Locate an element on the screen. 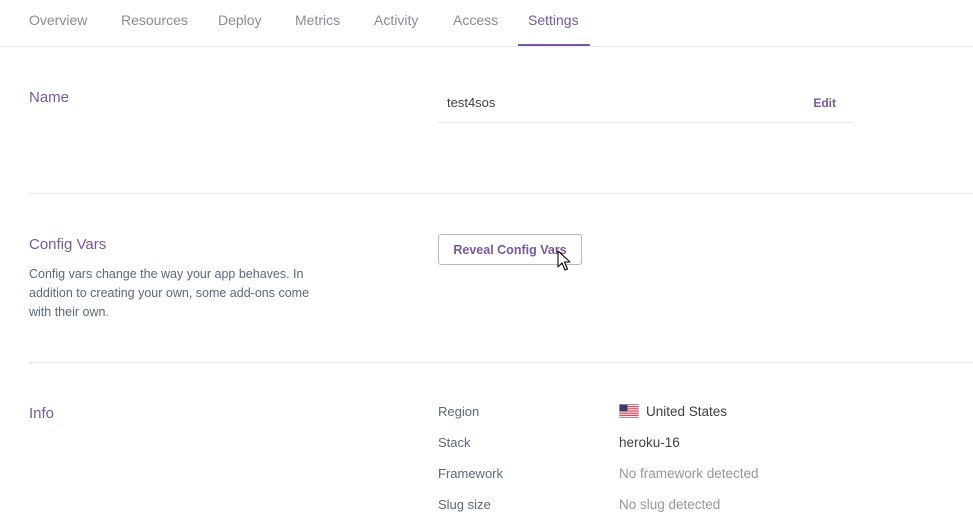 The image size is (973, 519). region-value: United States is located at coordinates (687, 411).